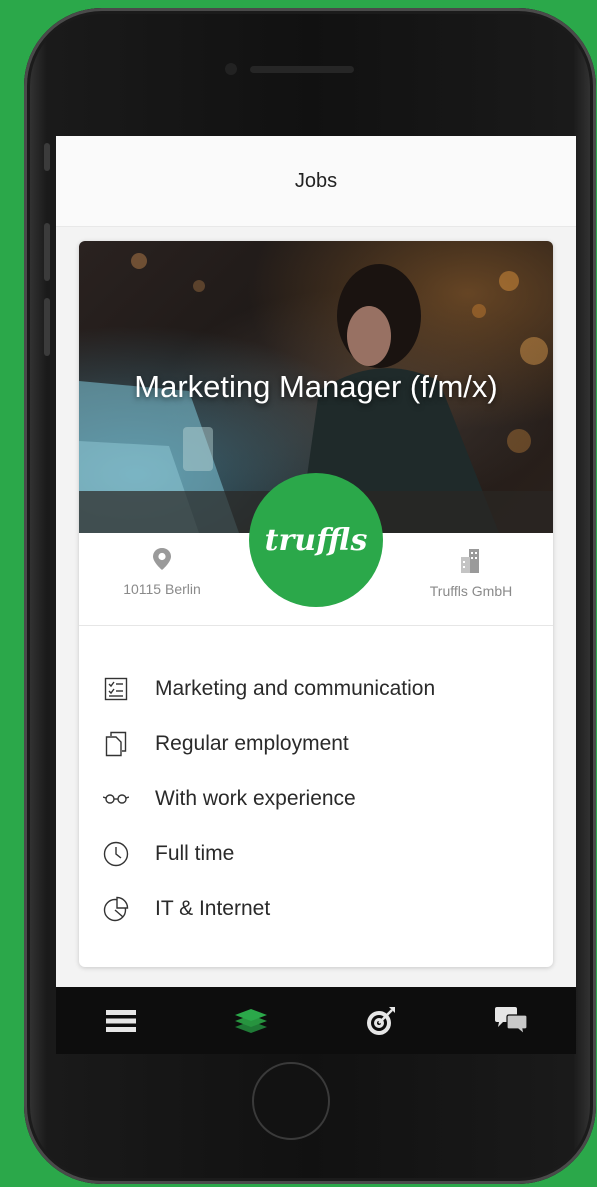  I want to click on target-icon, so click(381, 1020).